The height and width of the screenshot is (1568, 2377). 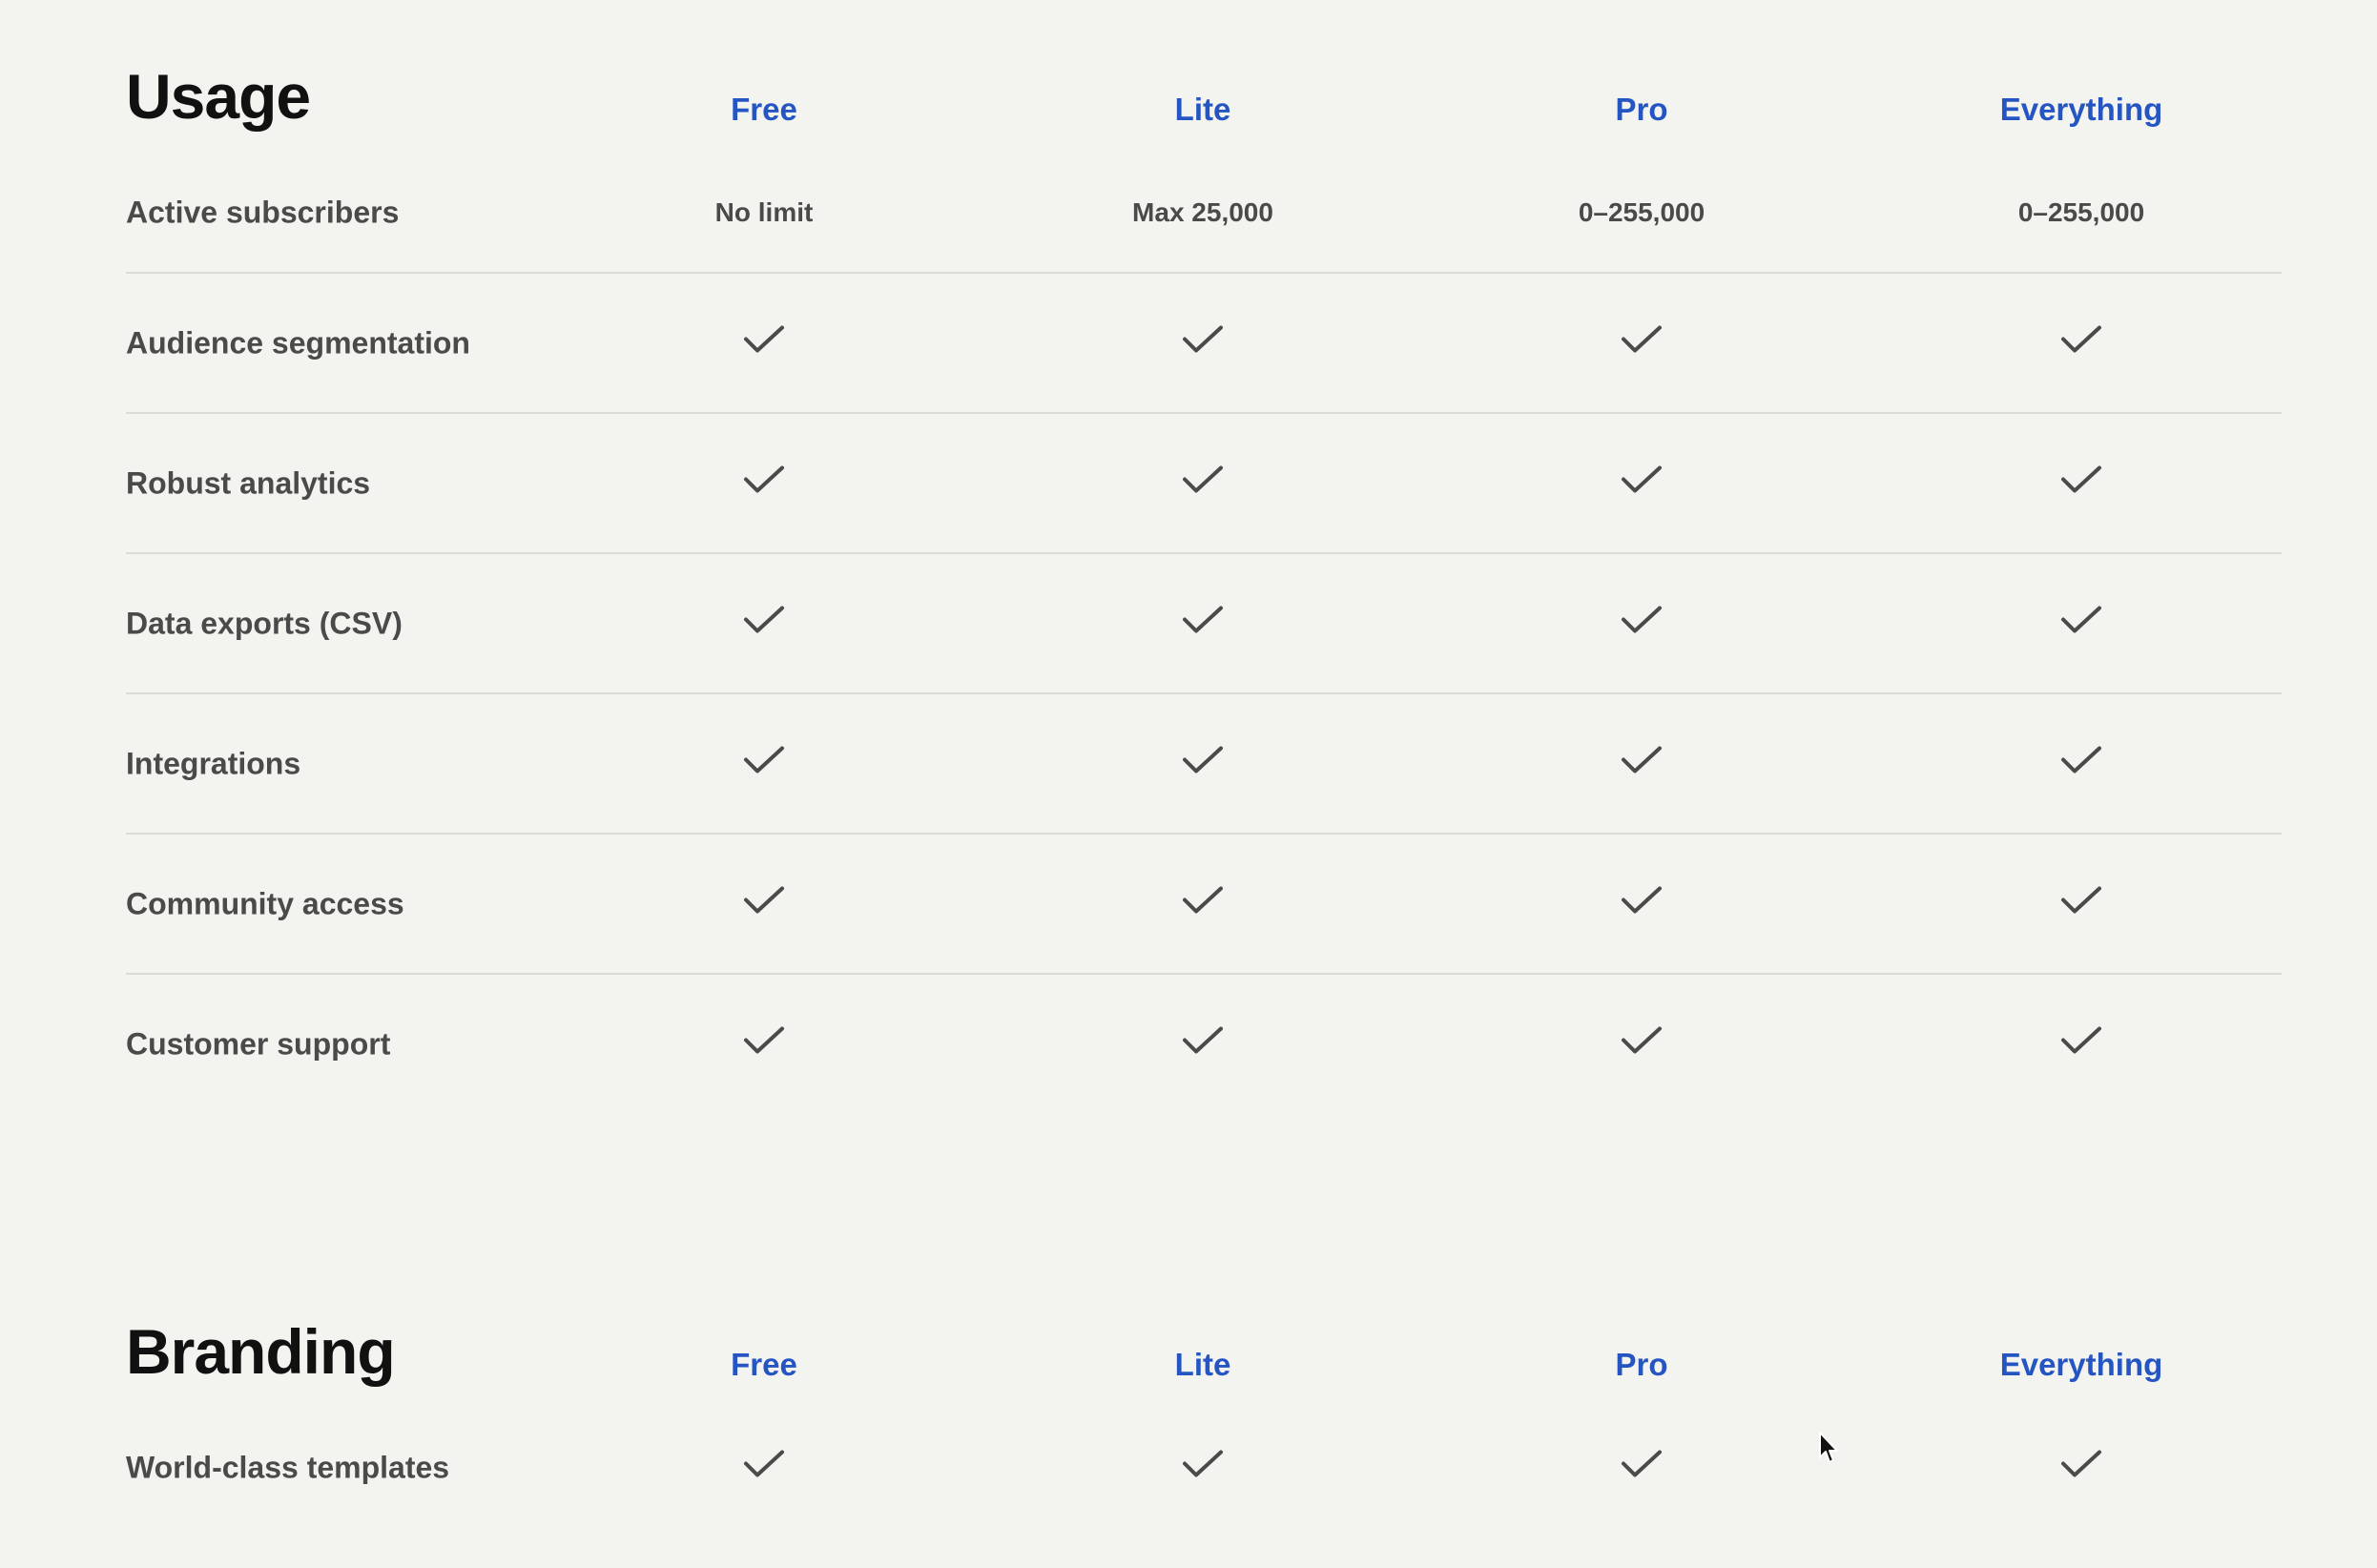 I want to click on usage-header-row: Usage Free Lite Pro Everything, so click(x=1204, y=105).